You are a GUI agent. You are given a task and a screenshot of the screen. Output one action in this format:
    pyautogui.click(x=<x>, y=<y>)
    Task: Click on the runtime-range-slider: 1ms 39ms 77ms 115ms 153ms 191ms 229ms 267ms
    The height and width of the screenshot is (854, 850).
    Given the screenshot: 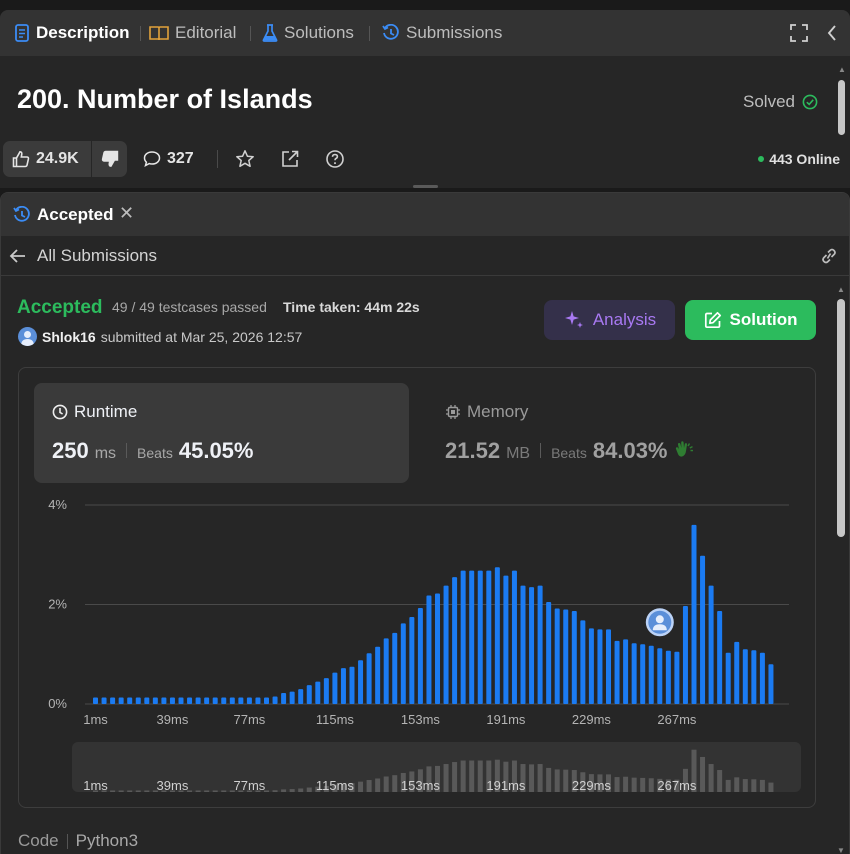 What is the action you would take?
    pyautogui.click(x=436, y=767)
    